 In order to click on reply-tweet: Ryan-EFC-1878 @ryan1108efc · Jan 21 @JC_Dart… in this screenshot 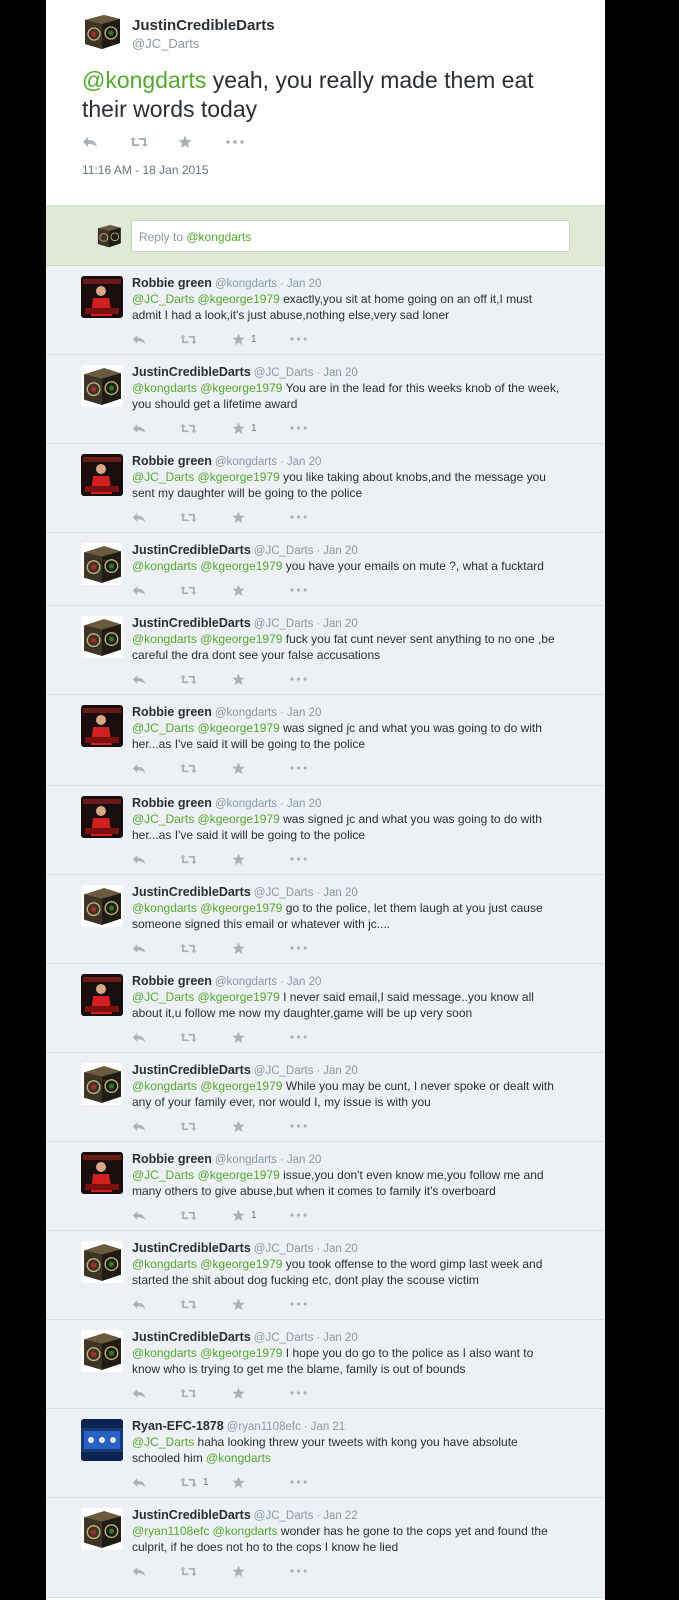, I will do `click(325, 1453)`.